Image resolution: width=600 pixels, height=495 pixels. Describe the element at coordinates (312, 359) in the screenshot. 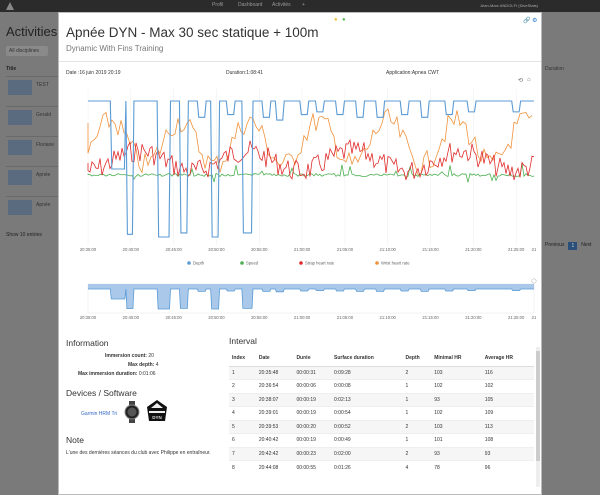

I see `column-header: Durée` at that location.